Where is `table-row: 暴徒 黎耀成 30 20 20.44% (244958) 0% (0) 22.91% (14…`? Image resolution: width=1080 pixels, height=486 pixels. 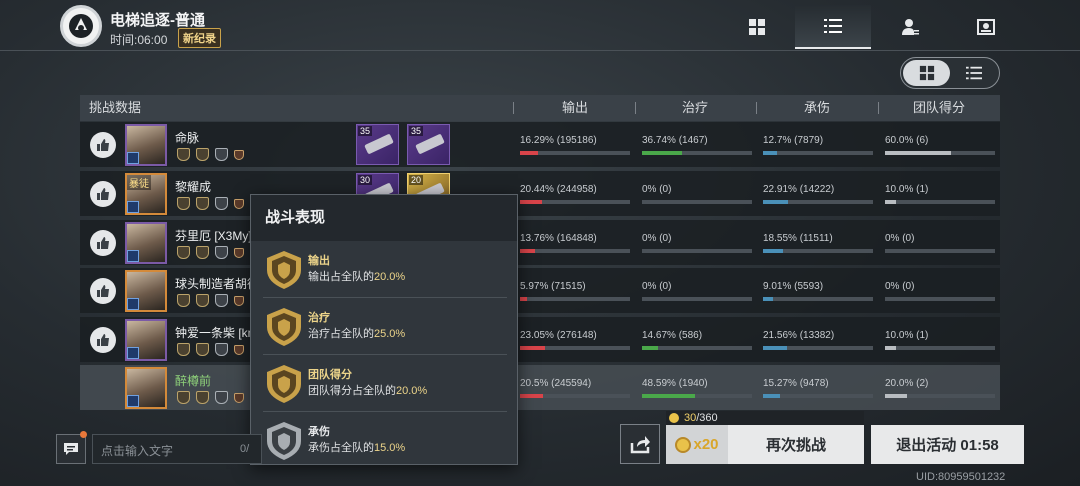 table-row: 暴徒 黎耀成 30 20 20.44% (244958) 0% (0) 22.91% (14… is located at coordinates (540, 193).